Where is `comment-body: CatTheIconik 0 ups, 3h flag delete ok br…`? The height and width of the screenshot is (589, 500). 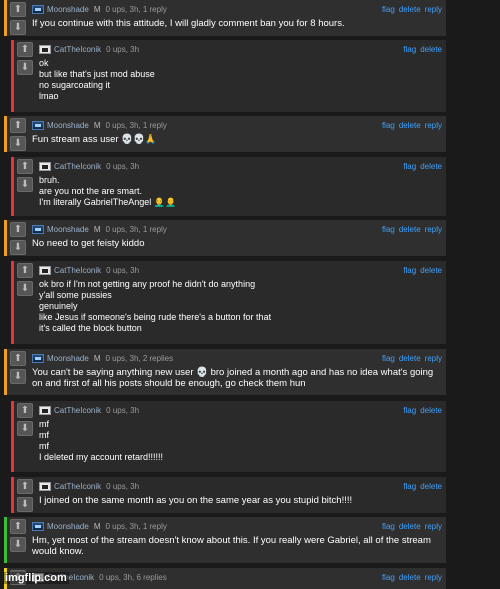
comment-body: CatTheIconik 0 ups, 3h flag delete ok br… is located at coordinates (240, 298).